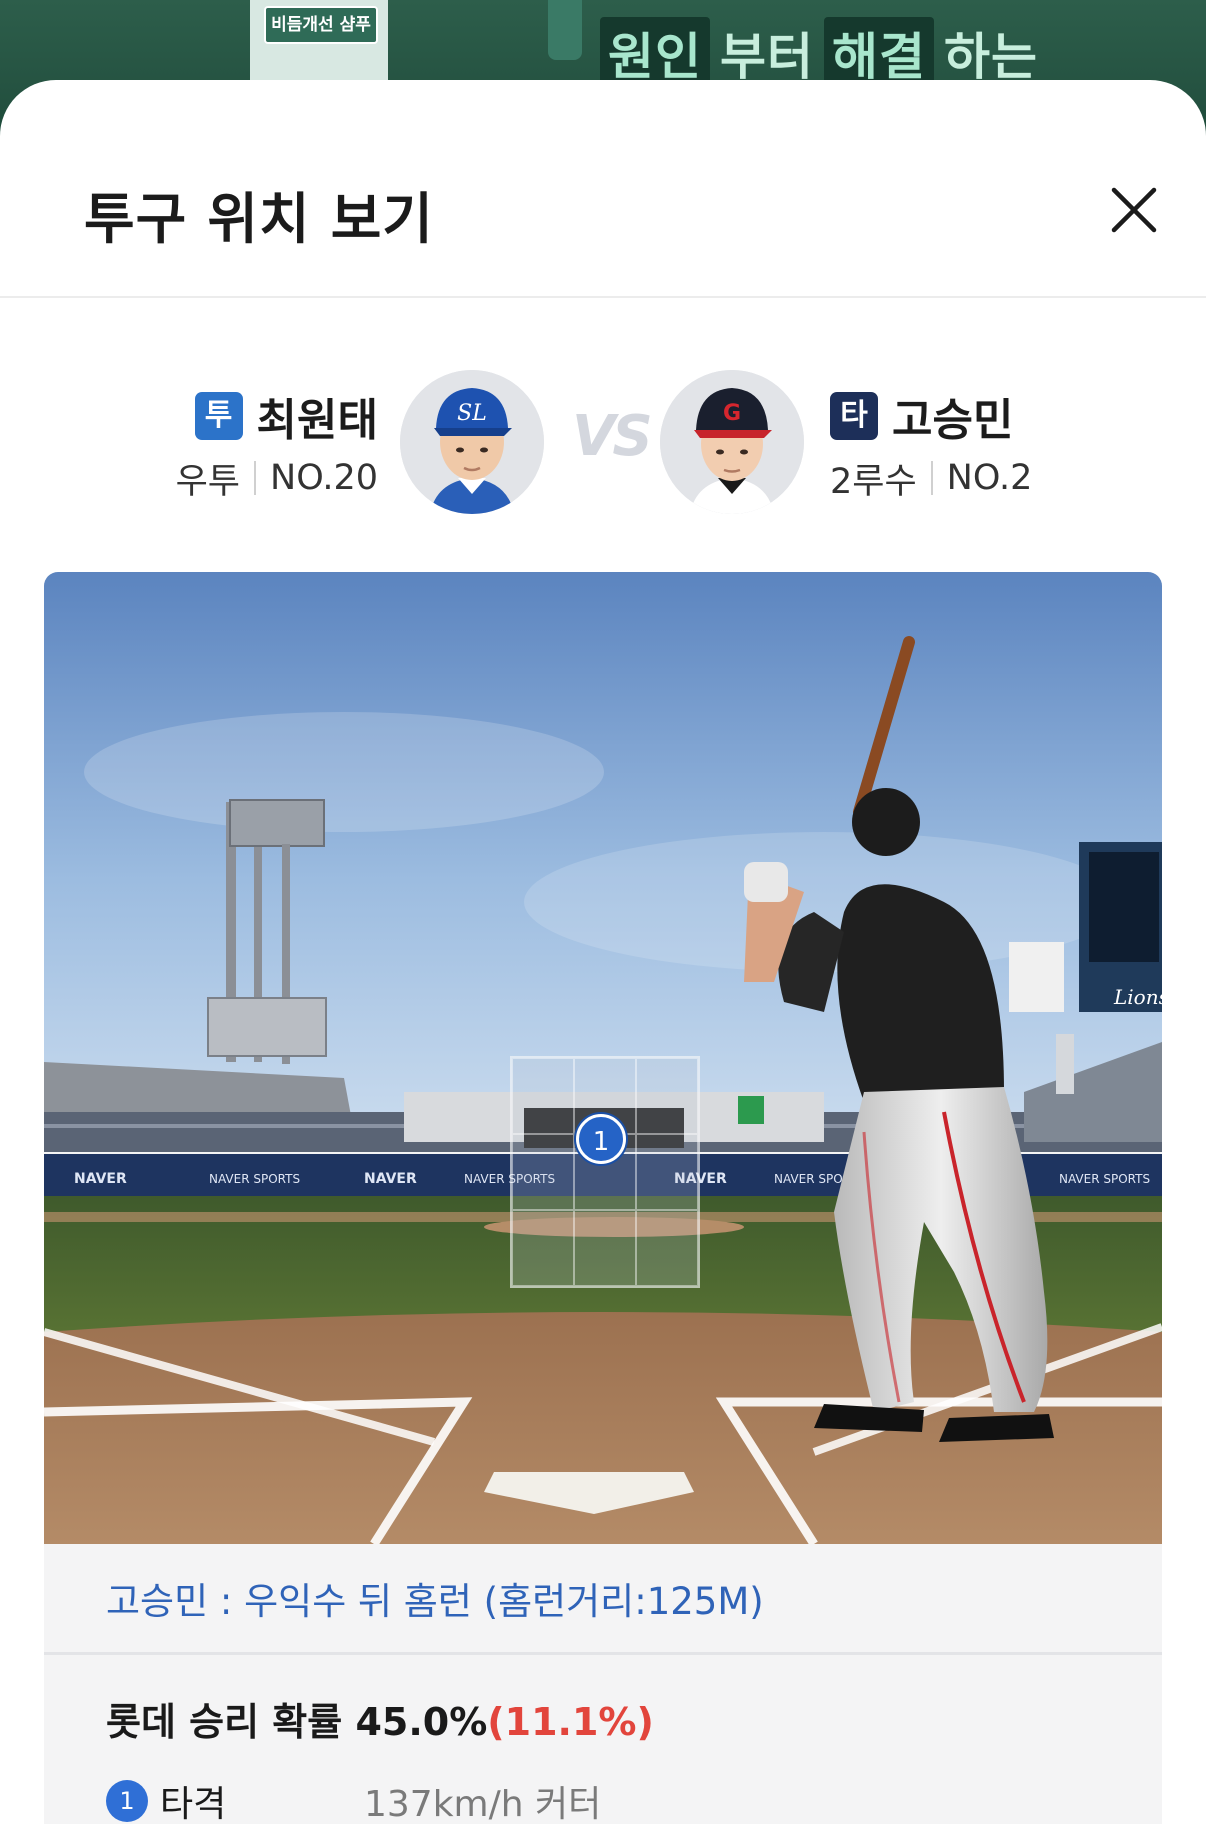  I want to click on win-probability: 롯데 승리 확률 45.0%(11.1%), so click(603, 1713).